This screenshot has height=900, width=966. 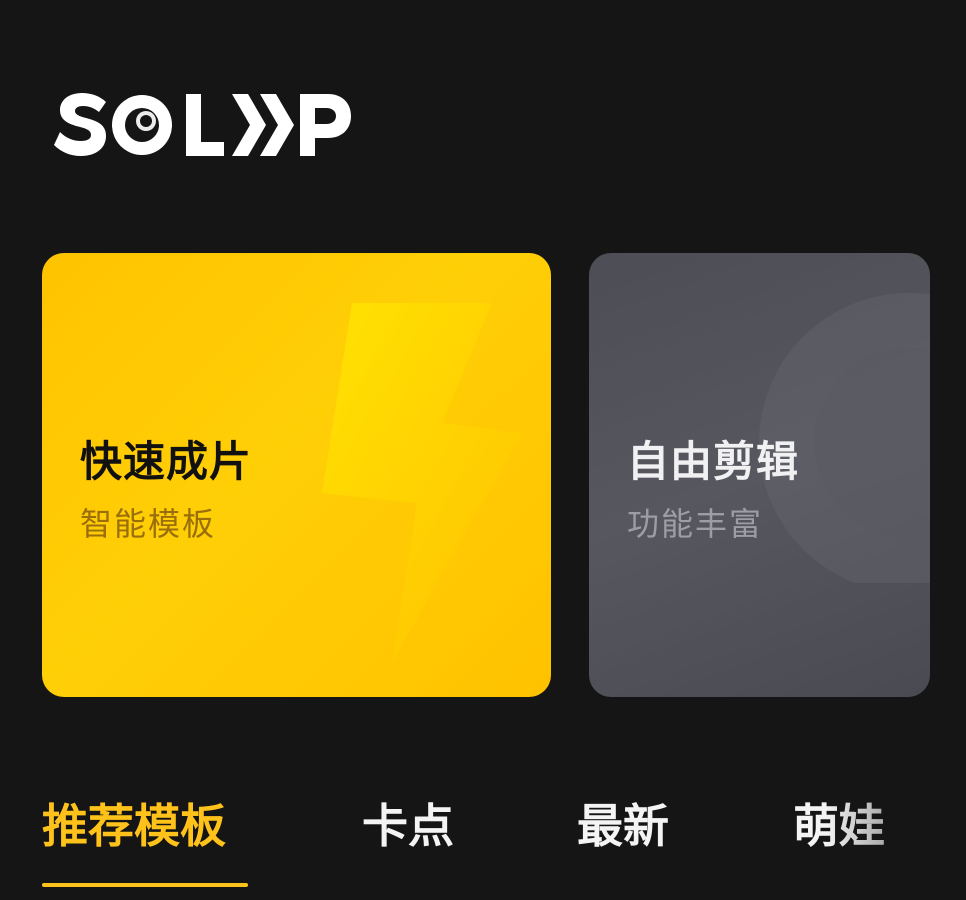 I want to click on lightning-icon, so click(x=422, y=483).